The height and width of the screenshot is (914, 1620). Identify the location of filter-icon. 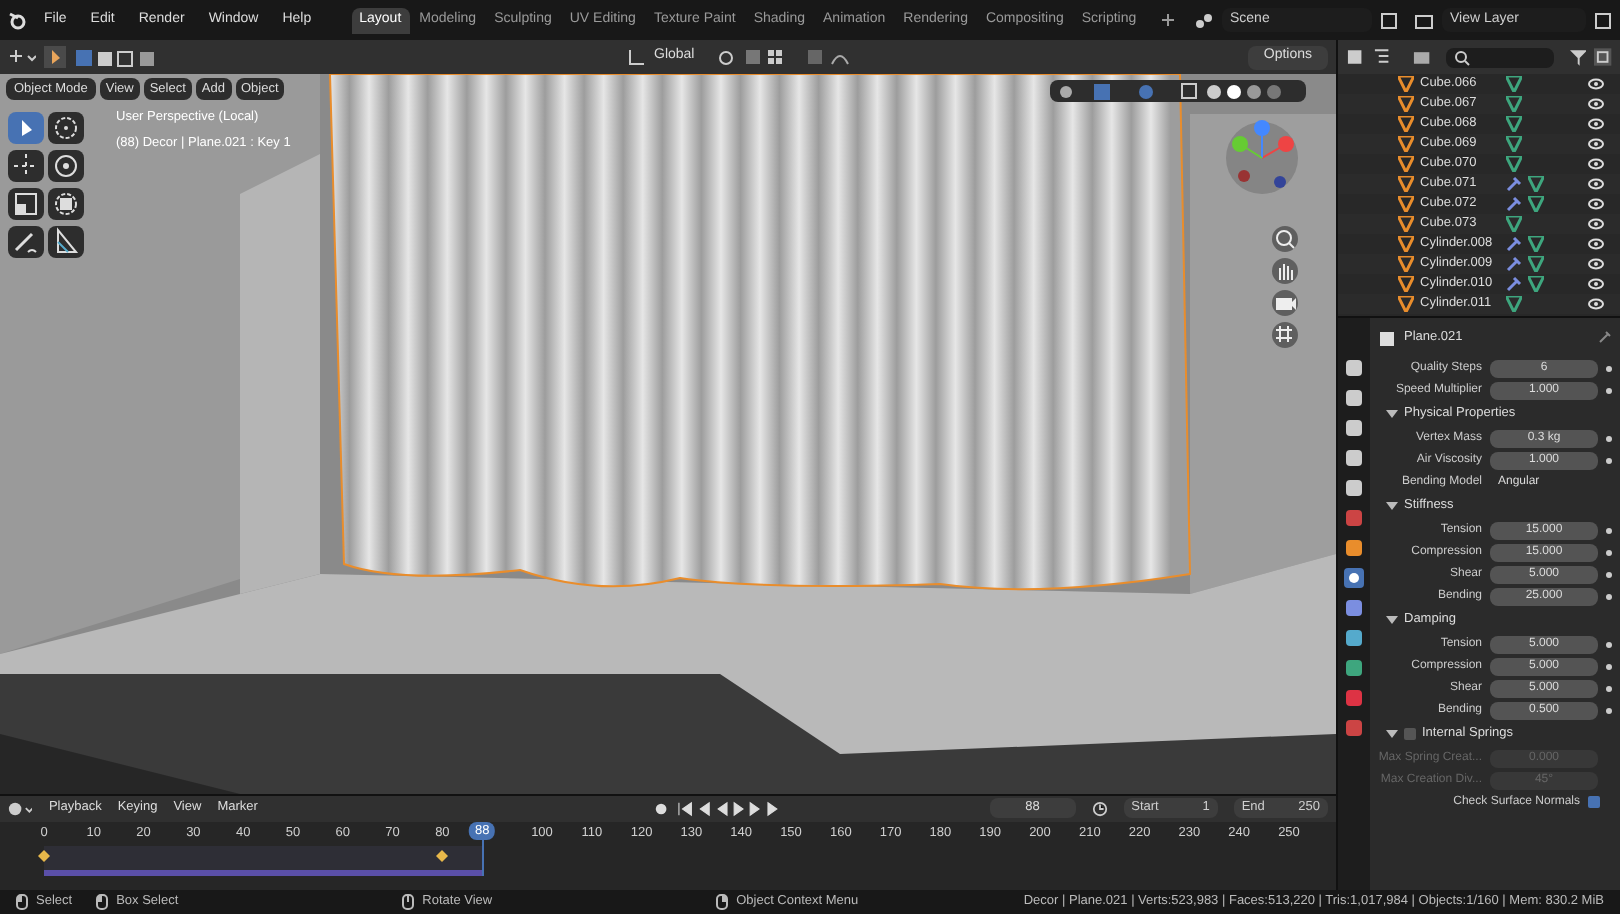
(1578, 57).